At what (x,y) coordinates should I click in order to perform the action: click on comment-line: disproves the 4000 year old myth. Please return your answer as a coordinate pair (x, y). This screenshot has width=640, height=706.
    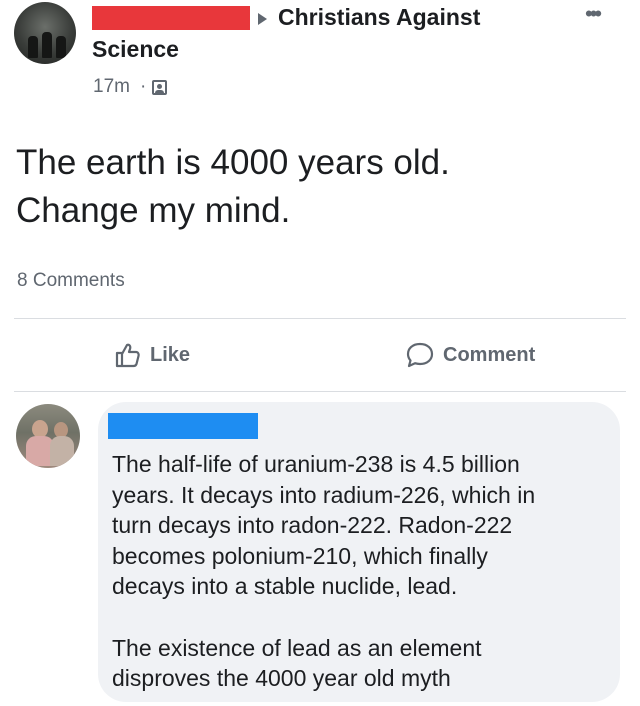
    Looking at the image, I should click on (281, 678).